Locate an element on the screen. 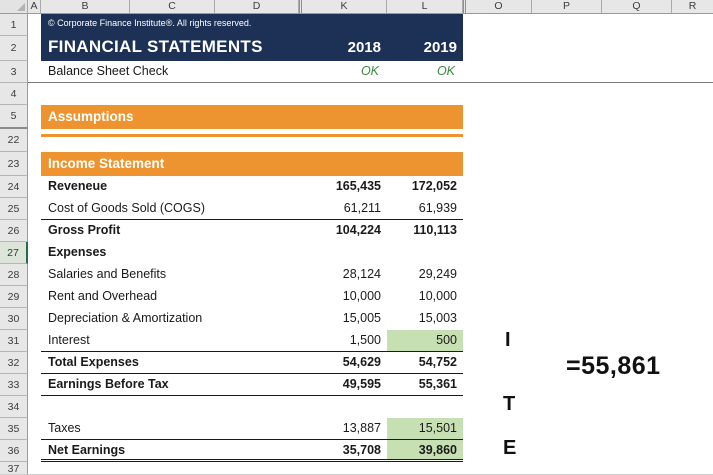 This screenshot has width=713, height=475. row-label: Reveneue is located at coordinates (78, 186).